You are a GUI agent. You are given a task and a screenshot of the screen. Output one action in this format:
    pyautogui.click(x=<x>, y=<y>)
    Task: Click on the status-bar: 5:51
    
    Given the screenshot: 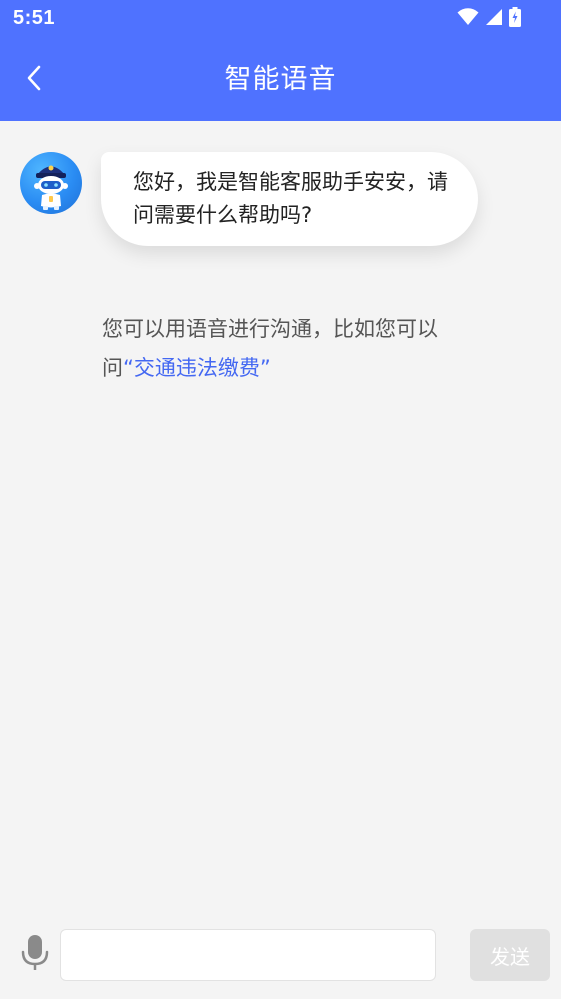 What is the action you would take?
    pyautogui.click(x=280, y=19)
    